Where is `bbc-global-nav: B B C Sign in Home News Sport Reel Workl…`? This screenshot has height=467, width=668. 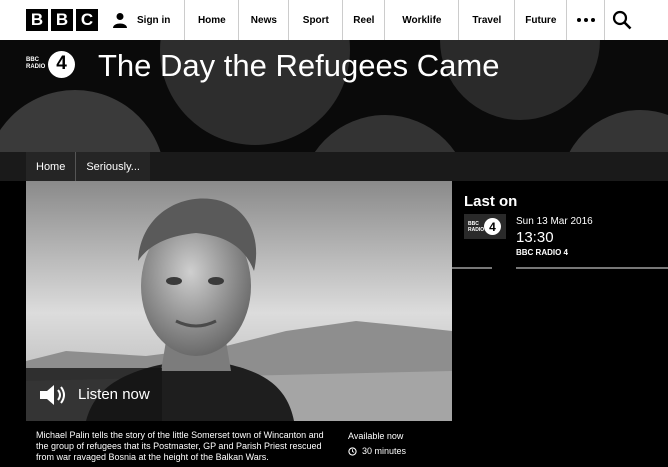 bbc-global-nav: B B C Sign in Home News Sport Reel Workl… is located at coordinates (334, 20).